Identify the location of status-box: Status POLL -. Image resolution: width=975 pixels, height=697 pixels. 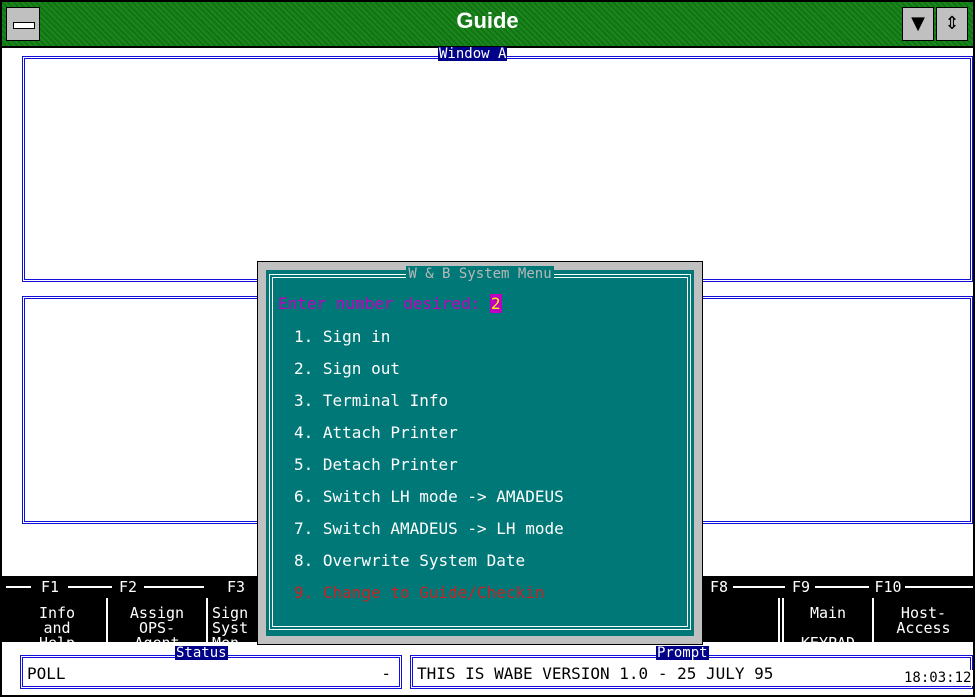
(211, 667).